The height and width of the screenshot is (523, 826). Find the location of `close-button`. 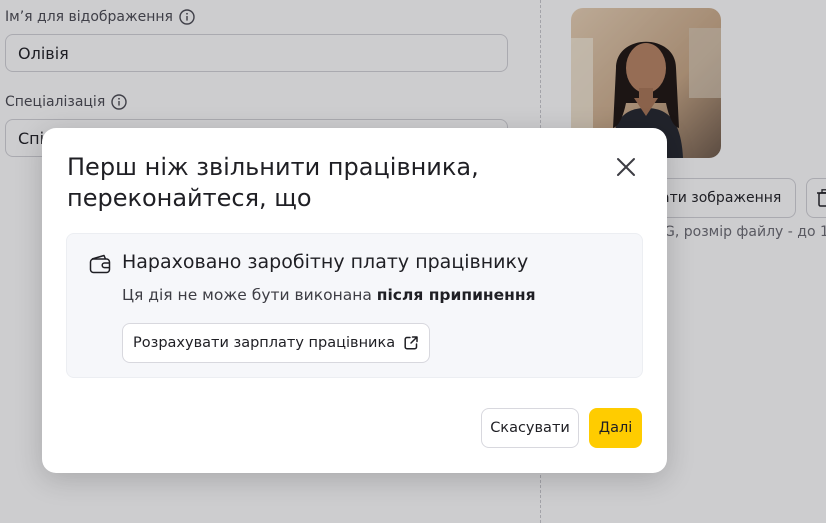

close-button is located at coordinates (626, 167).